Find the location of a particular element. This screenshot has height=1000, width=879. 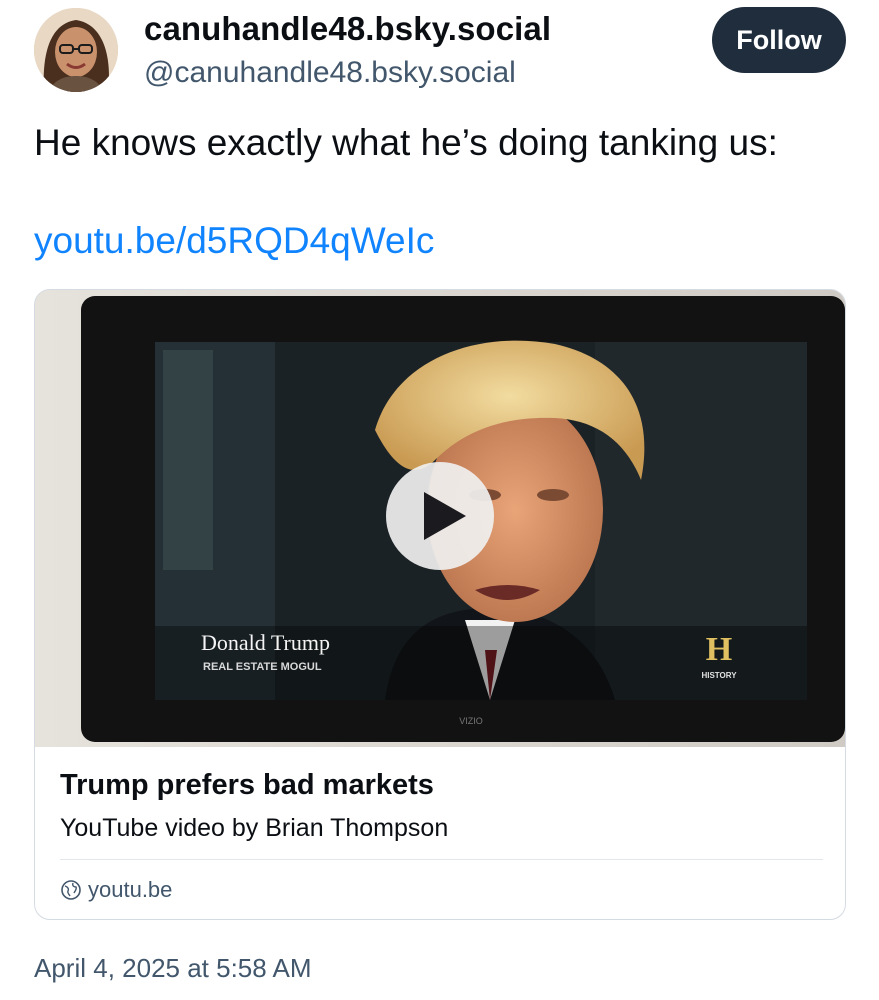

embed-title: Trump prefers bad markets is located at coordinates (247, 785).